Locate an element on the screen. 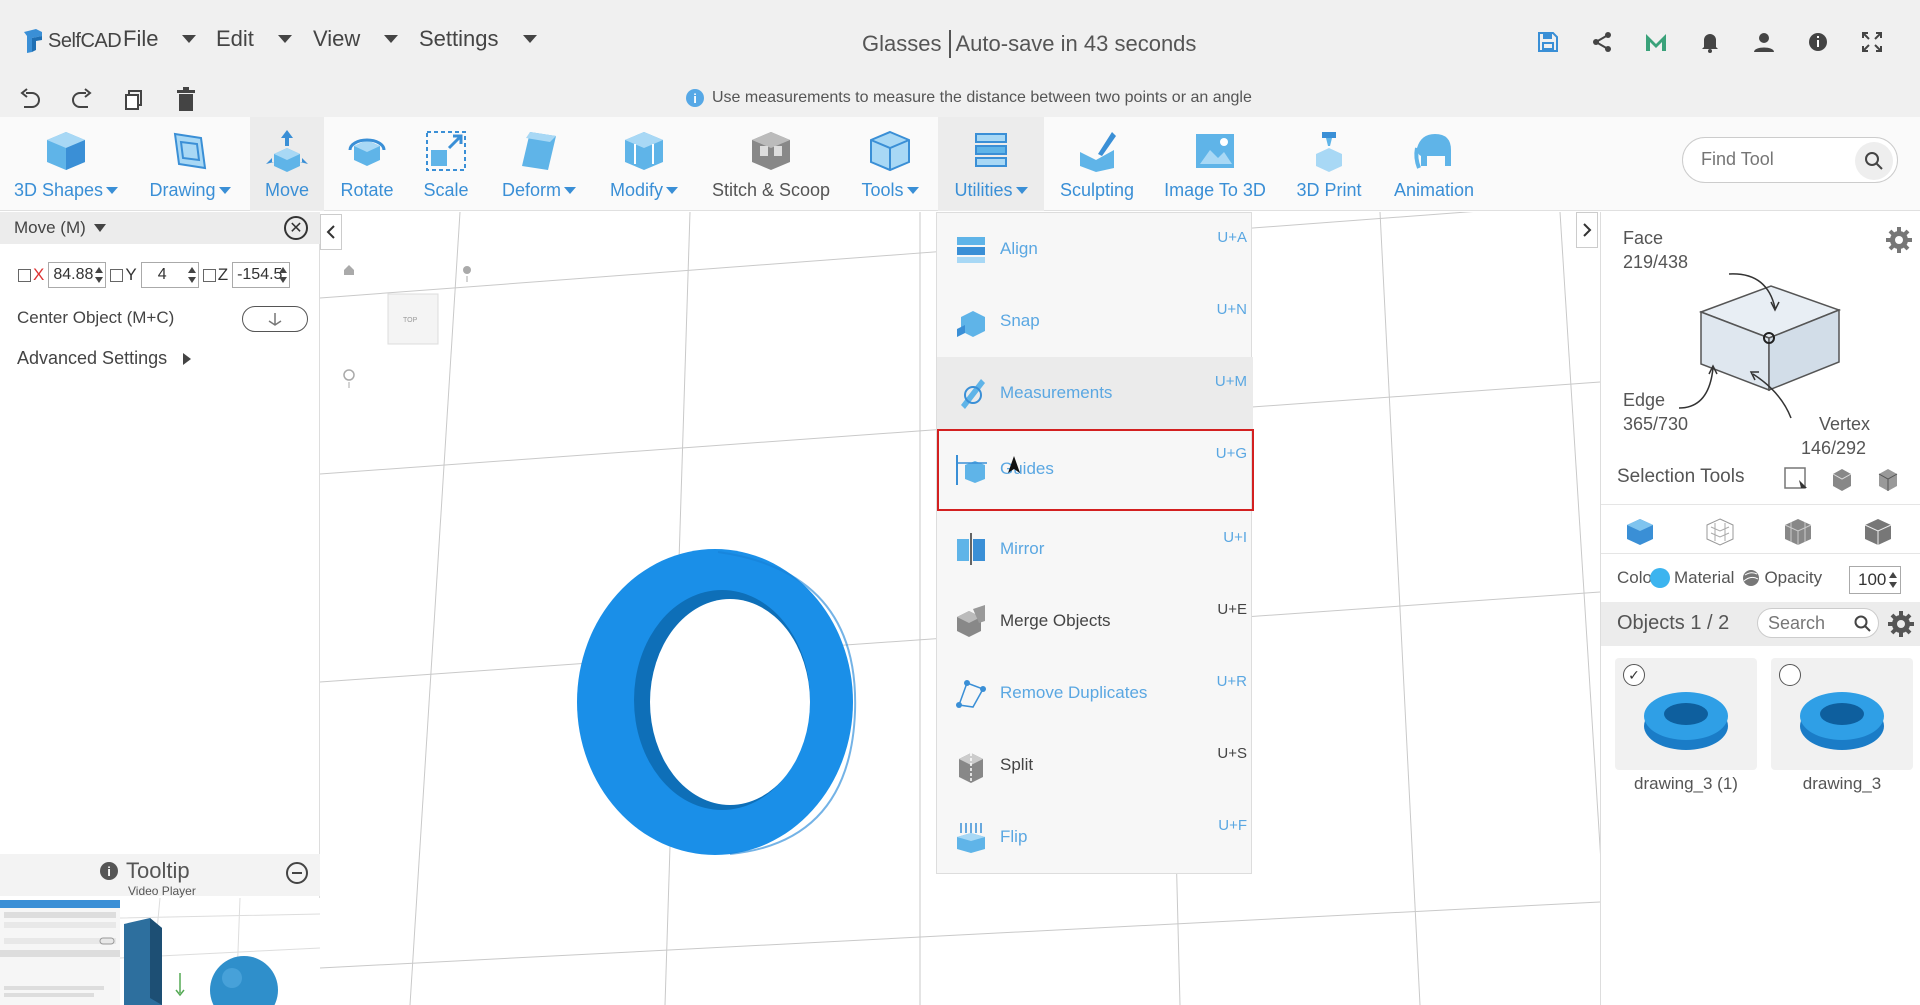 This screenshot has height=1005, width=1920. collapse-right-panel-button is located at coordinates (1587, 230).